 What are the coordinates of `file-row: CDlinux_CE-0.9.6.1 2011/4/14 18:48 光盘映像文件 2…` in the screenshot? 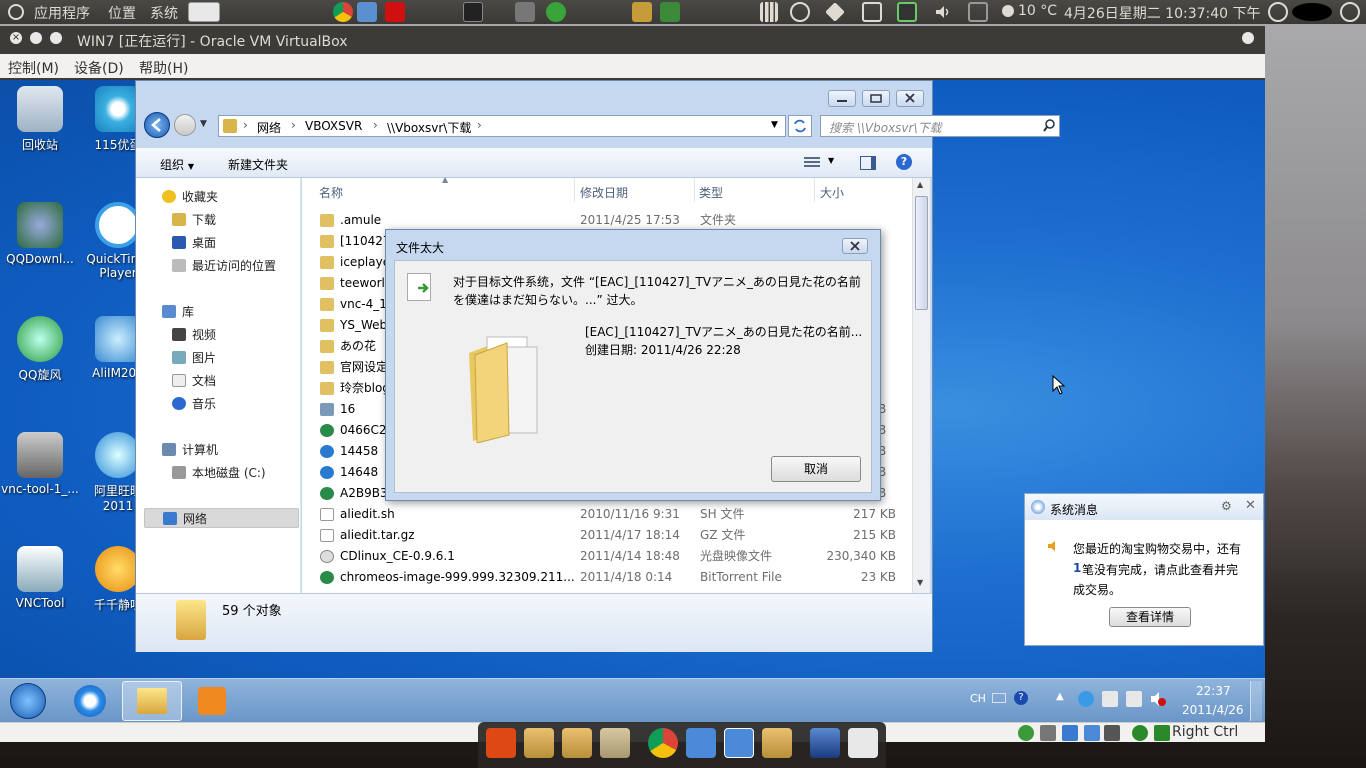 It's located at (607, 556).